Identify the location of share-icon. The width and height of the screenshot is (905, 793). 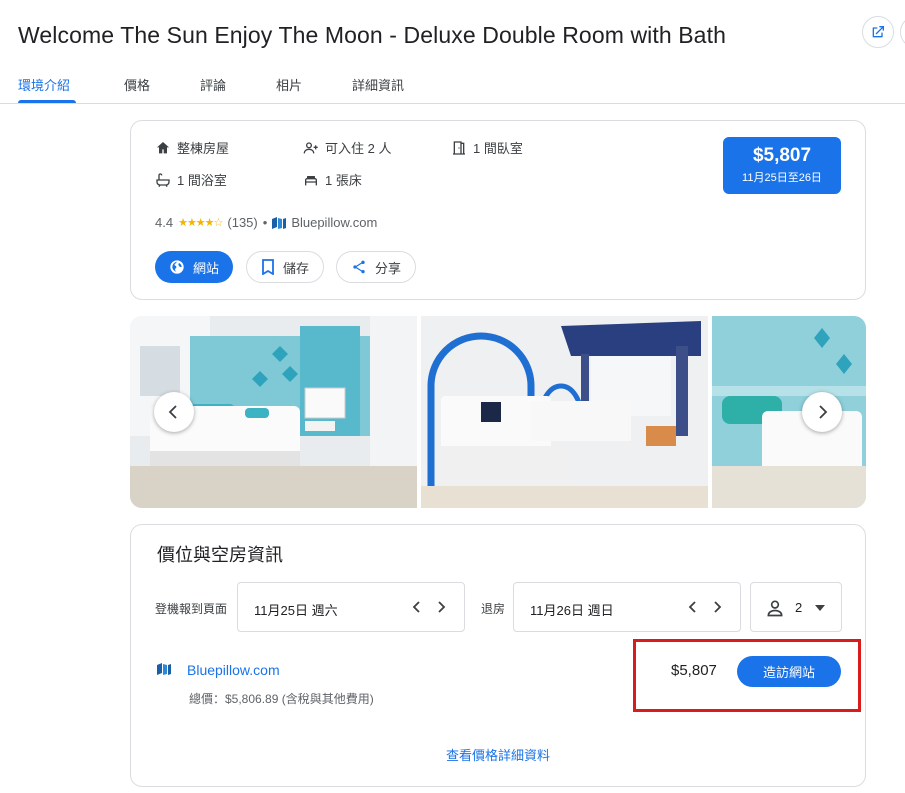
(359, 267).